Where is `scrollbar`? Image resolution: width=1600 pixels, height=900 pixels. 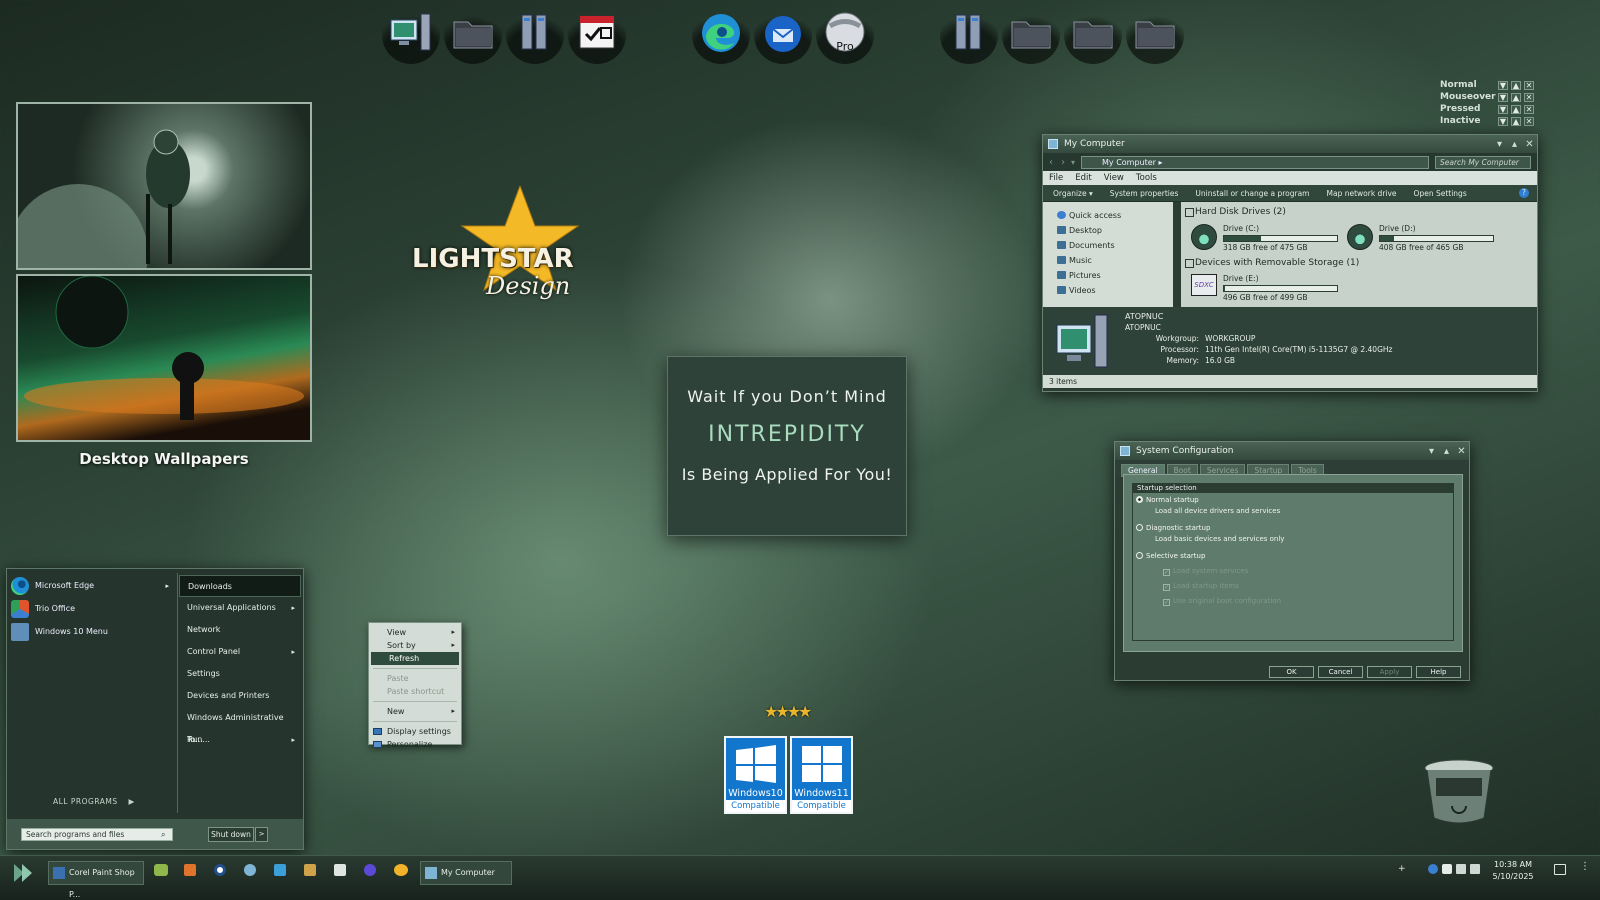 scrollbar is located at coordinates (1177, 254).